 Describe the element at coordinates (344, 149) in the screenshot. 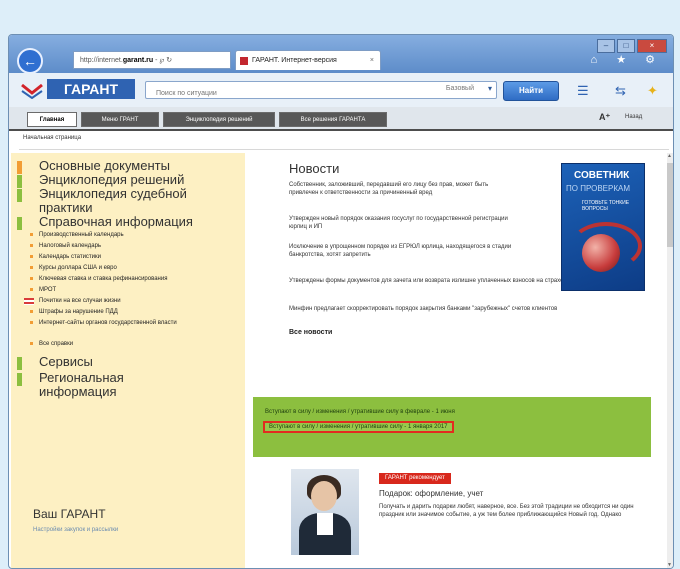

I see `divider` at that location.